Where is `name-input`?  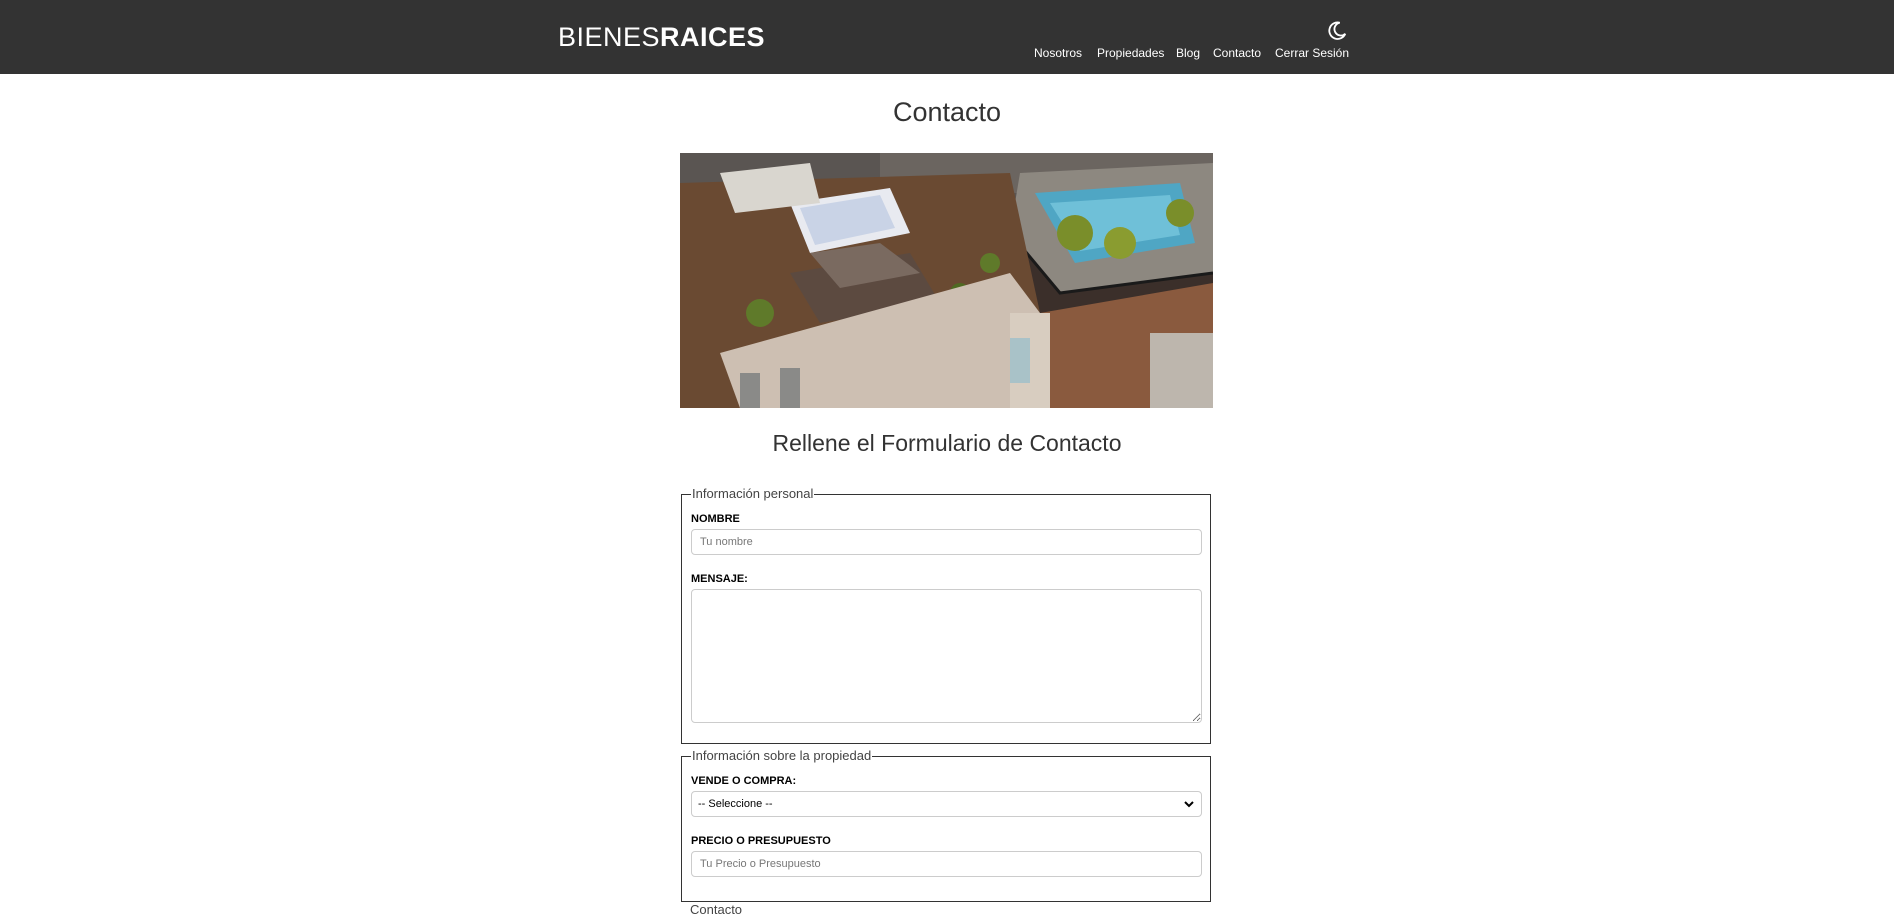
name-input is located at coordinates (946, 542).